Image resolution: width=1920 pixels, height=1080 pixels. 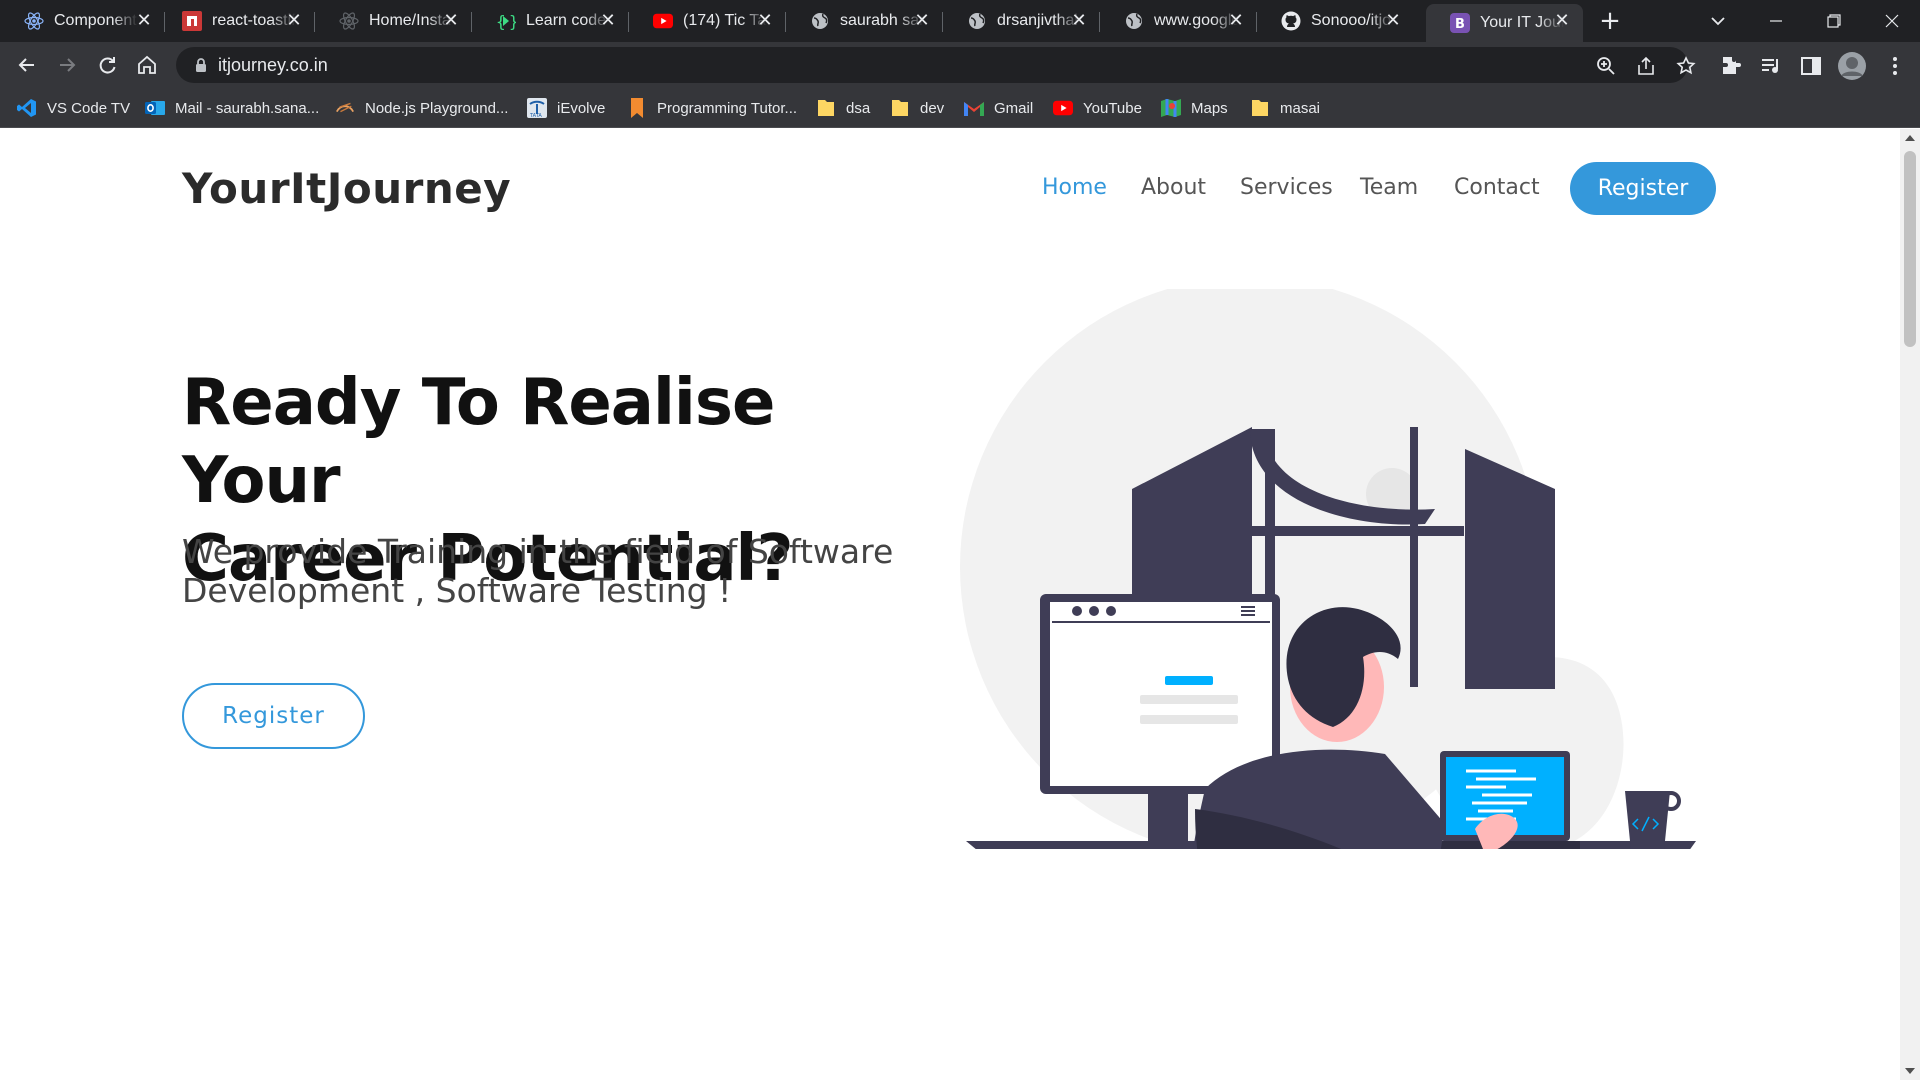 I want to click on tab-title: Components, so click(x=96, y=20).